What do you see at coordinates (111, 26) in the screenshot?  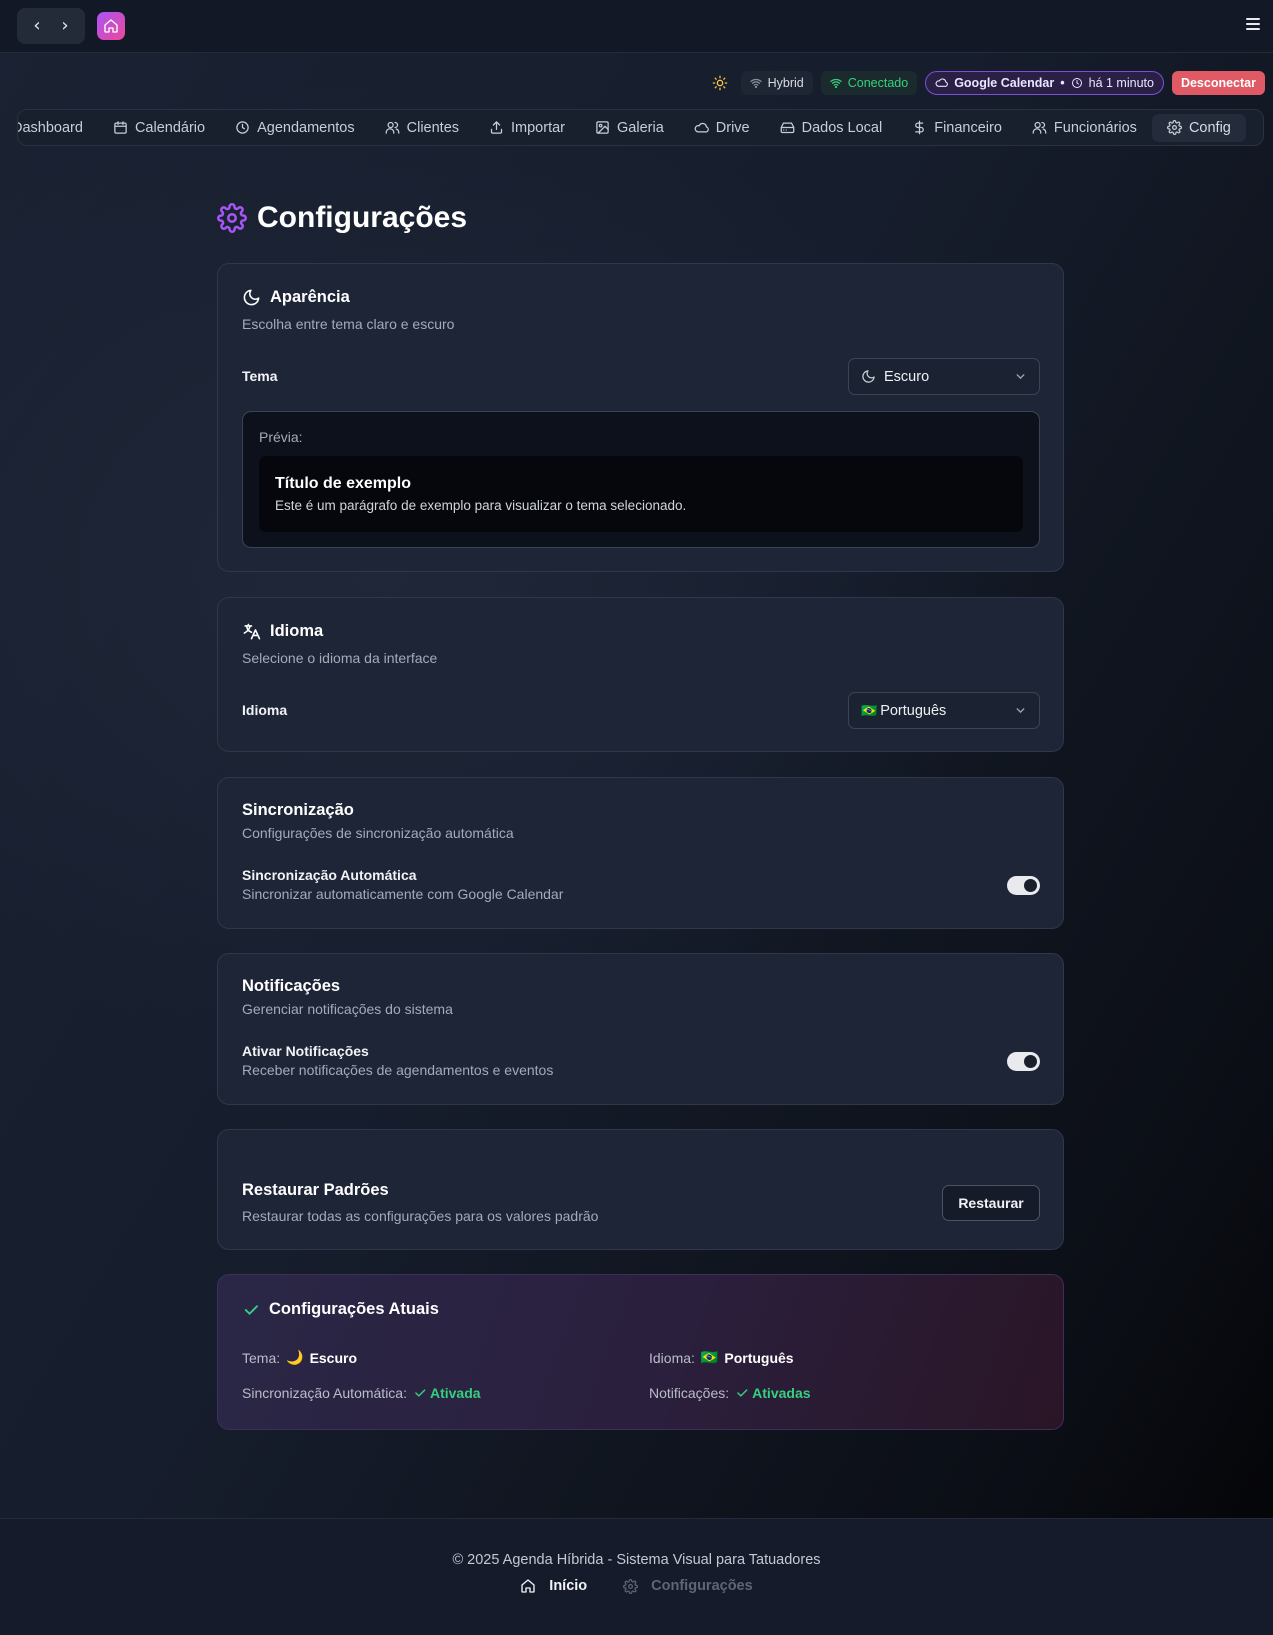 I see `home-button` at bounding box center [111, 26].